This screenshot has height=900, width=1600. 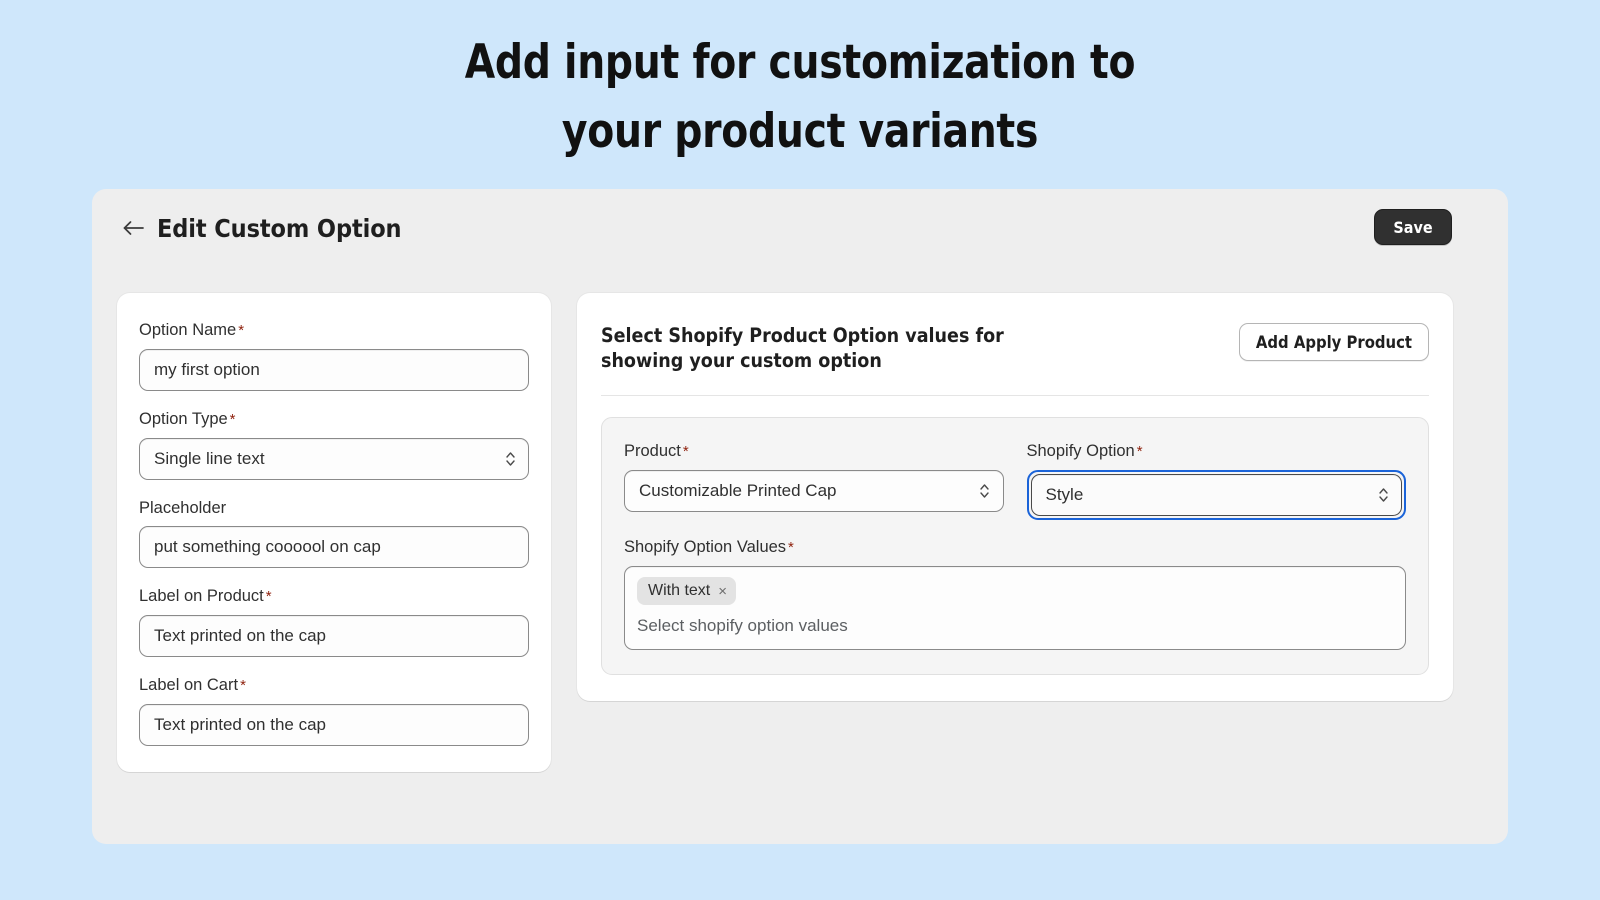 I want to click on label-shopify-option-values: Shopify Option Values *, so click(x=1015, y=547).